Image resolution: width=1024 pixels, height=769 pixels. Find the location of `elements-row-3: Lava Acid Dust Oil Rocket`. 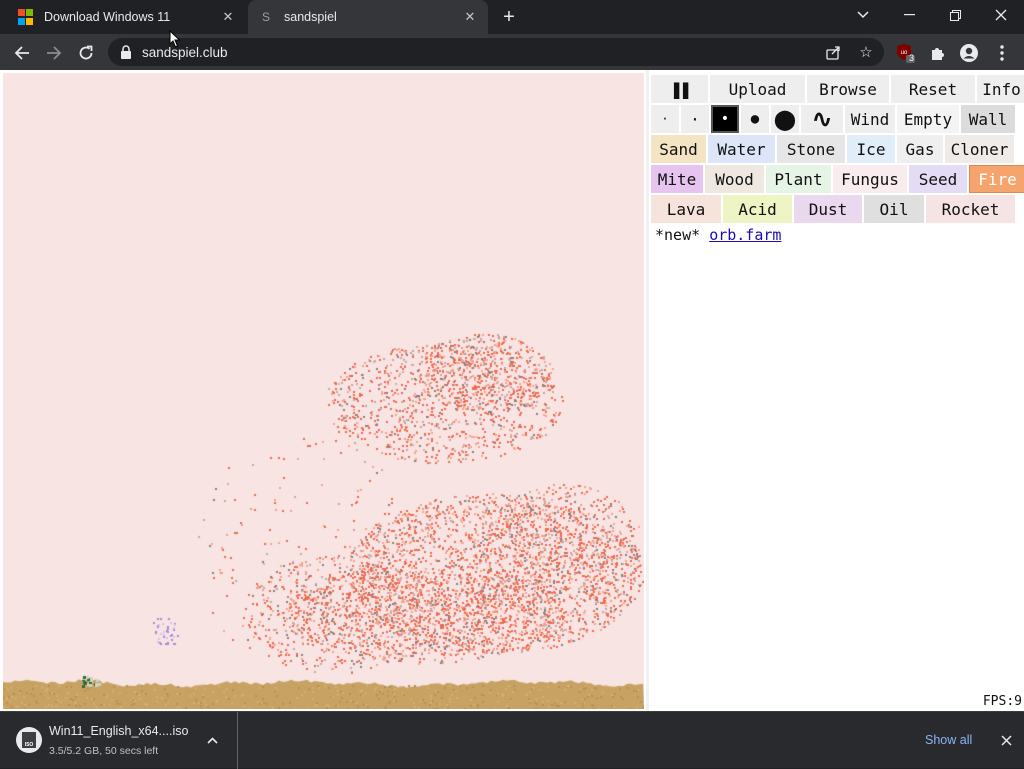

elements-row-3: Lava Acid Dust Oil Rocket is located at coordinates (834, 209).